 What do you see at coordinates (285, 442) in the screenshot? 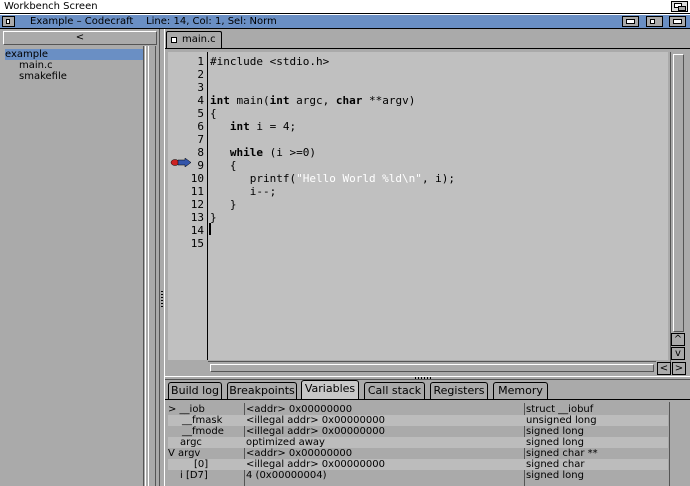
I see `var-value: optimized away` at bounding box center [285, 442].